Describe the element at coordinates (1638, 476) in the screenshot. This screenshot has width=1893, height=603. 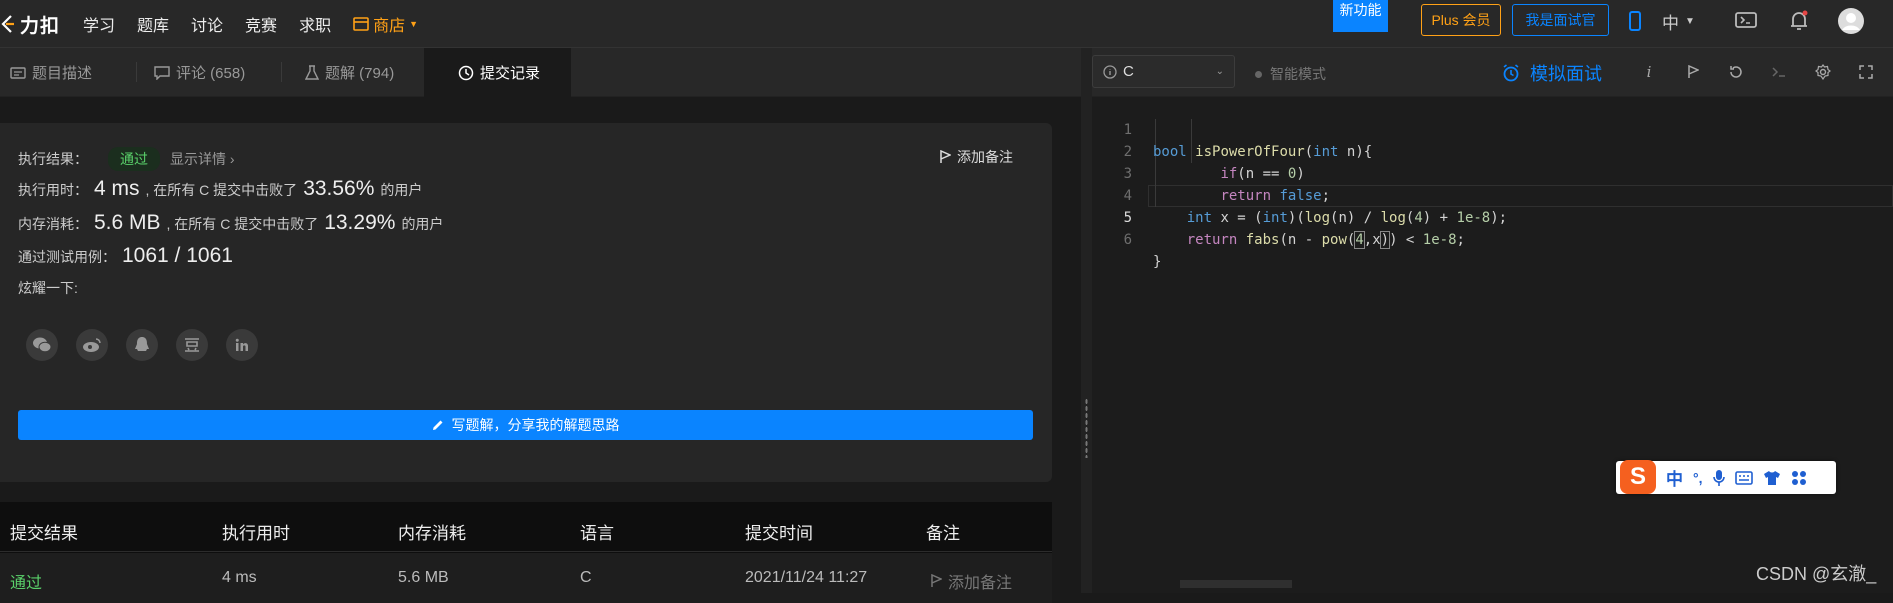
I see `sogou-logo: S` at that location.